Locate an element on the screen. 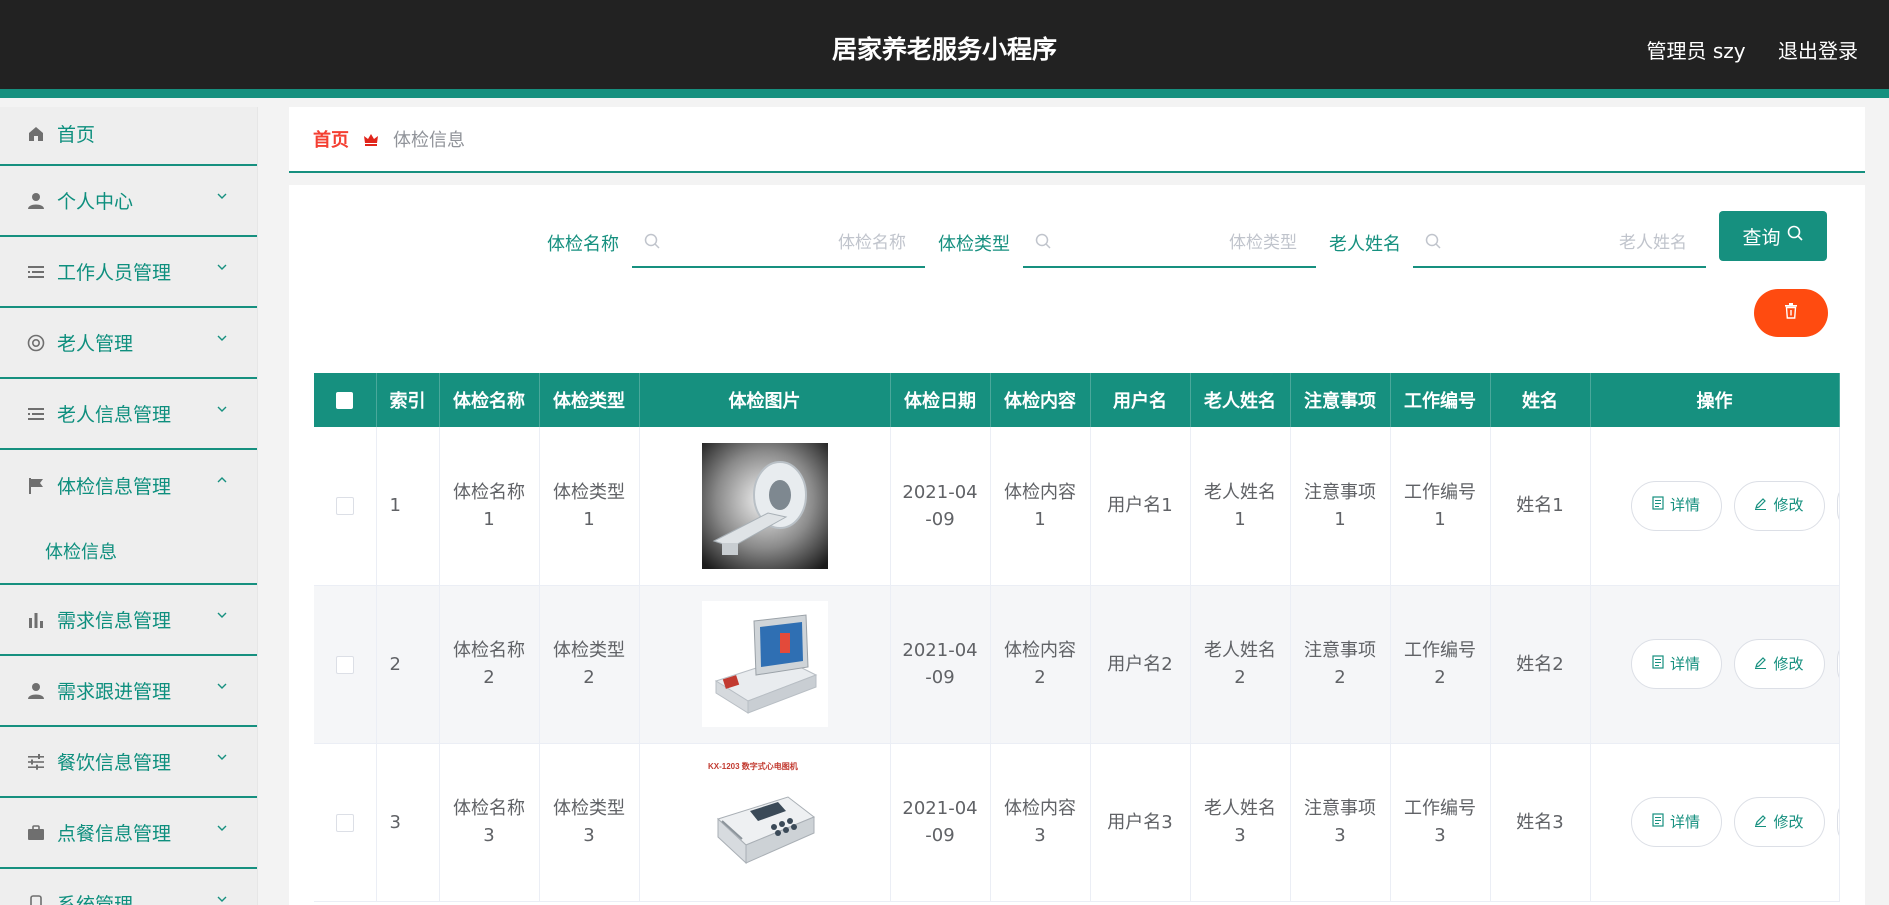  column-header: 体检图片 is located at coordinates (765, 400).